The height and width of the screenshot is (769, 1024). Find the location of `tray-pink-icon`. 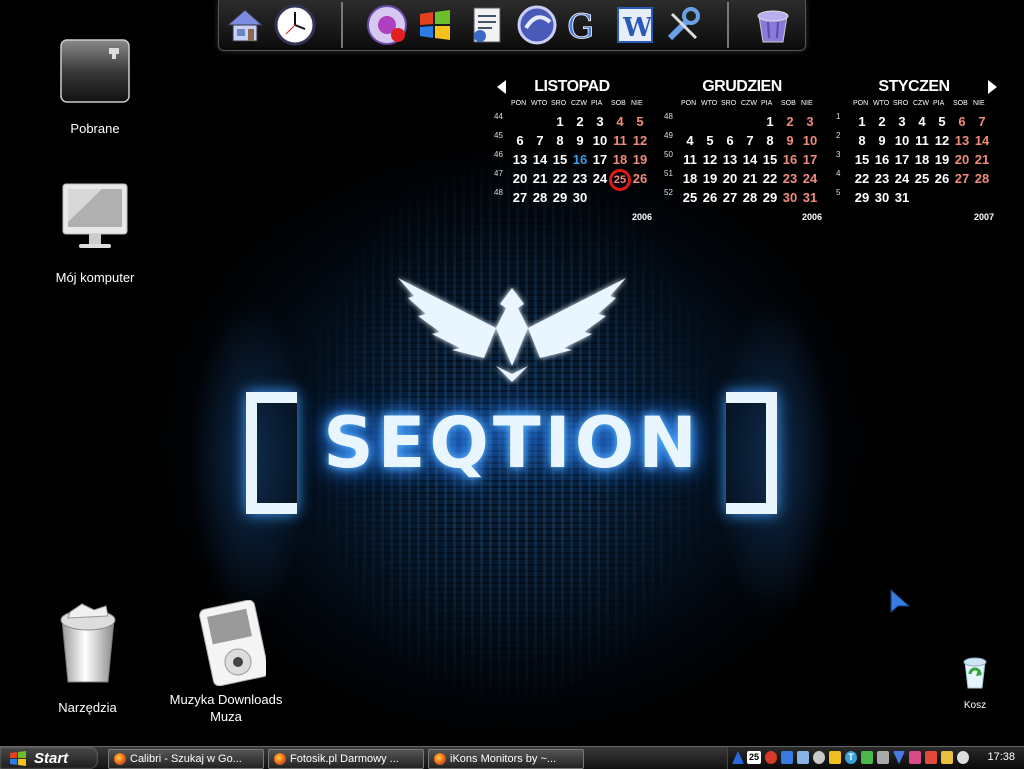

tray-pink-icon is located at coordinates (915, 757).